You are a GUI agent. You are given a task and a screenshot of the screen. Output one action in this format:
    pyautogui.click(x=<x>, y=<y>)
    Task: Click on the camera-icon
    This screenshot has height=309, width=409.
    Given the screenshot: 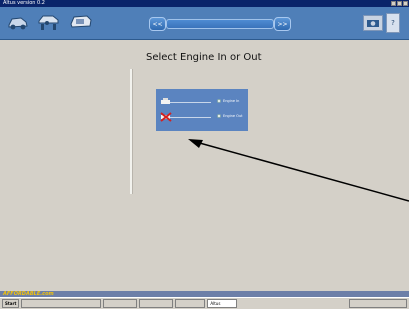 What is the action you would take?
    pyautogui.click(x=373, y=23)
    